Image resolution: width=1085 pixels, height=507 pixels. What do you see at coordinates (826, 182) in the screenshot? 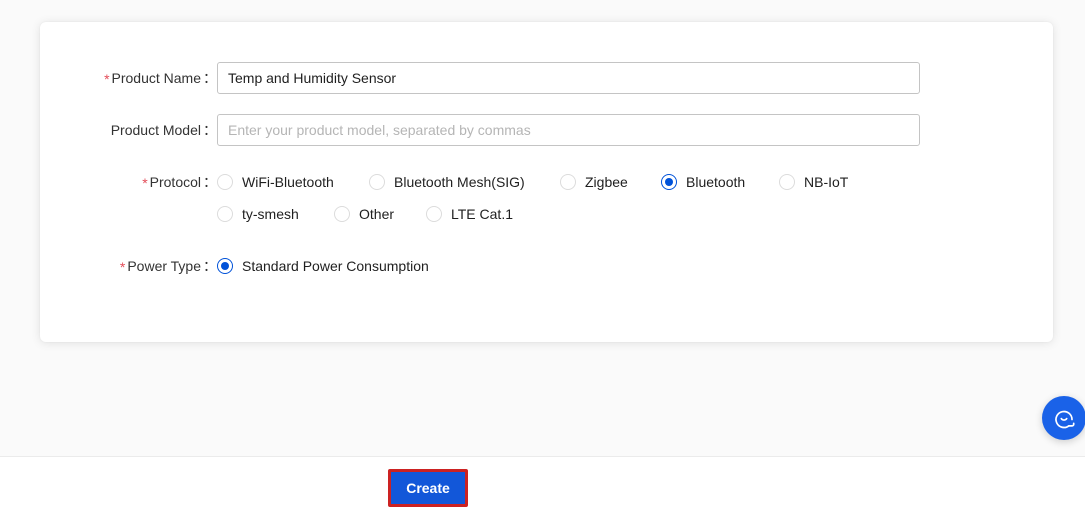
I see `radio-label: NB-IoT` at bounding box center [826, 182].